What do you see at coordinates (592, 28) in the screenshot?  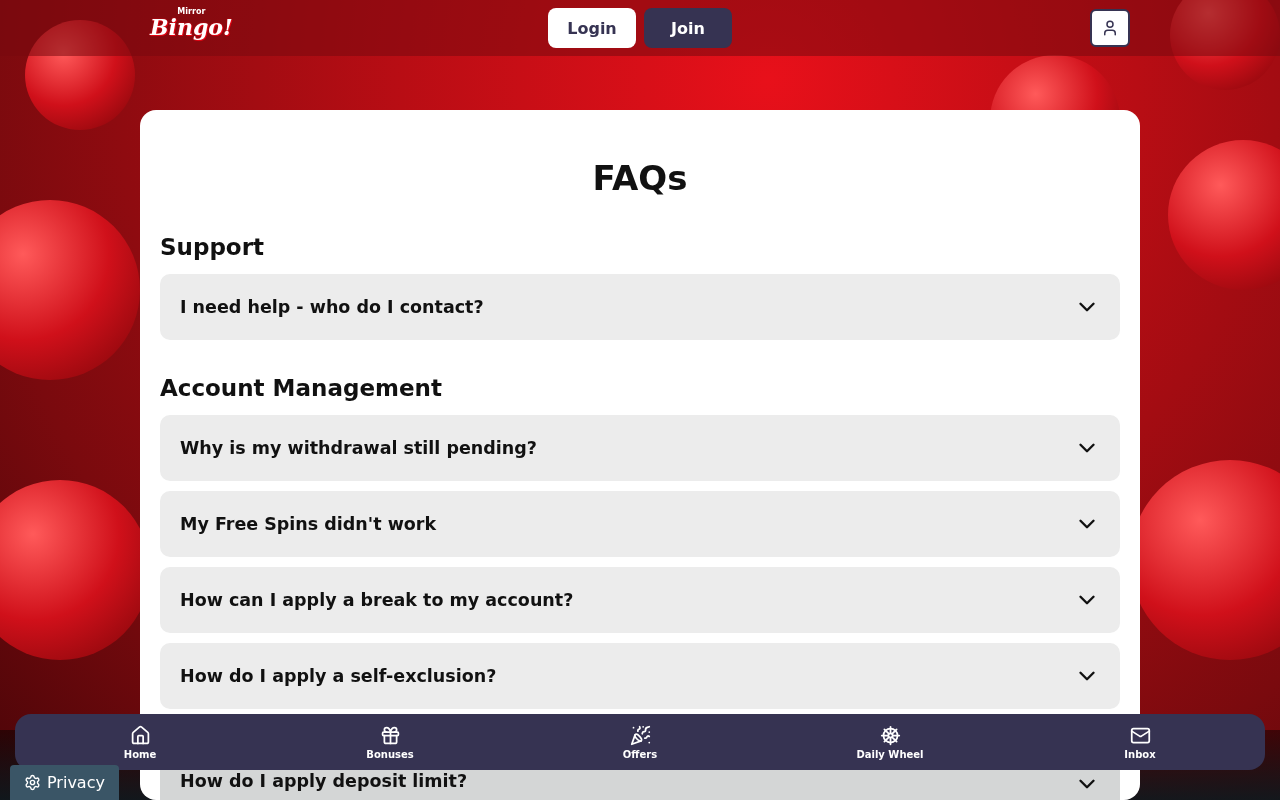 I see `login-button: Login` at bounding box center [592, 28].